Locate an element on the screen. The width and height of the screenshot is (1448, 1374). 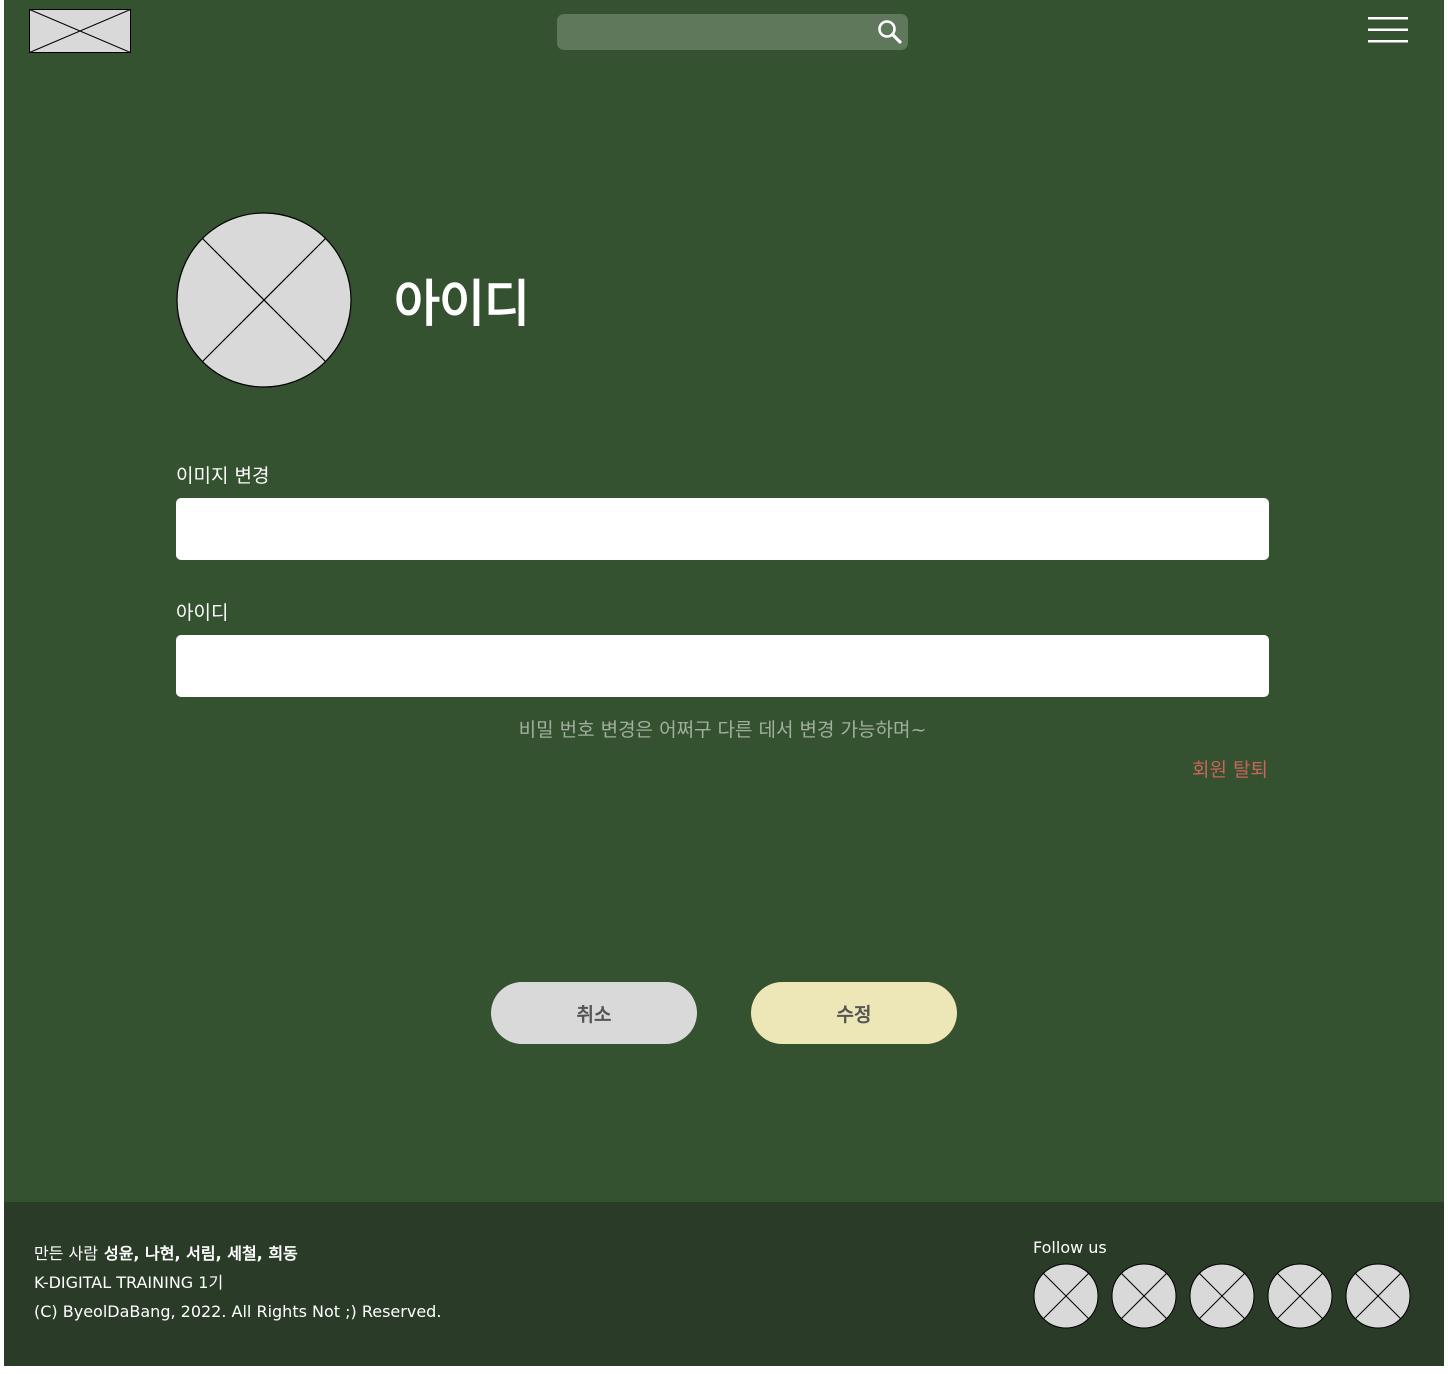
hamburger-menu-icon is located at coordinates (1388, 30).